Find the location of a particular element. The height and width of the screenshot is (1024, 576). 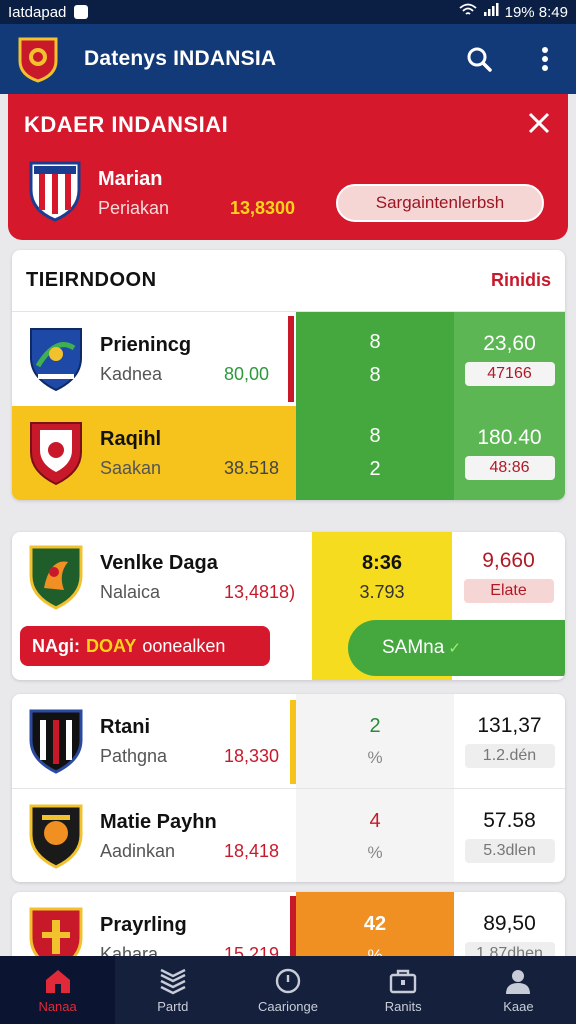

team-name: Prayrling is located at coordinates (143, 925).